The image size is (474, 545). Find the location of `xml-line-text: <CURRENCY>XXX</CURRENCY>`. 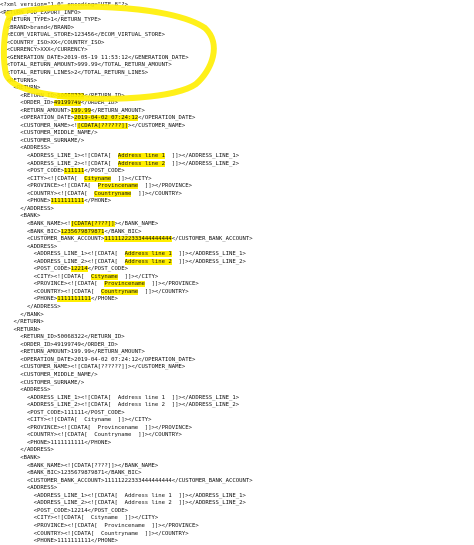

xml-line-text: <CURRENCY>XXX</CURRENCY> is located at coordinates (44, 50).